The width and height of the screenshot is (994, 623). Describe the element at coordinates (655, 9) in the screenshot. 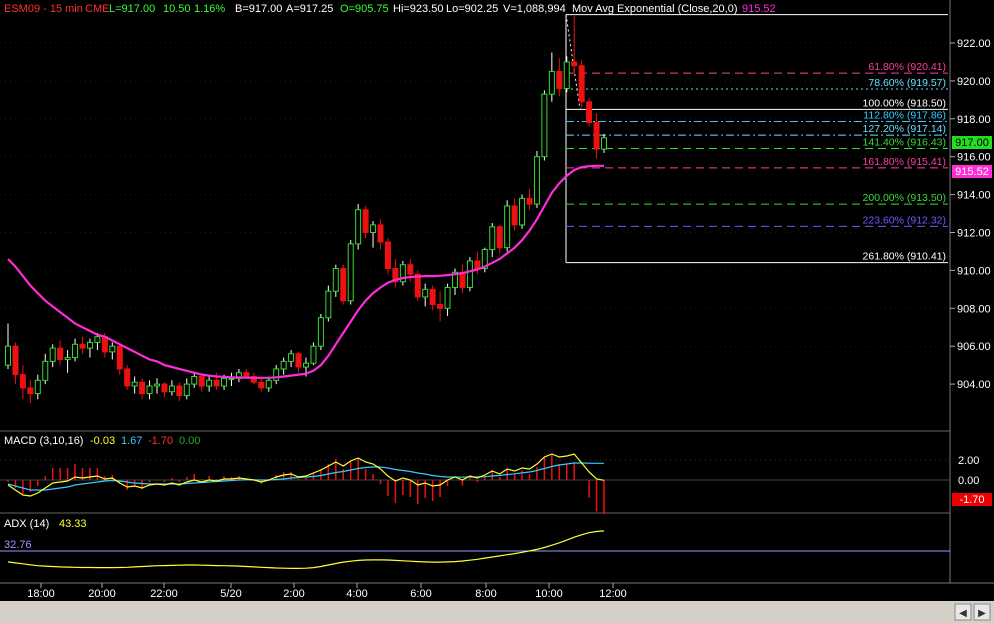

I see `indicator-label: Mov Avg Exponential (Close,20,0)` at that location.